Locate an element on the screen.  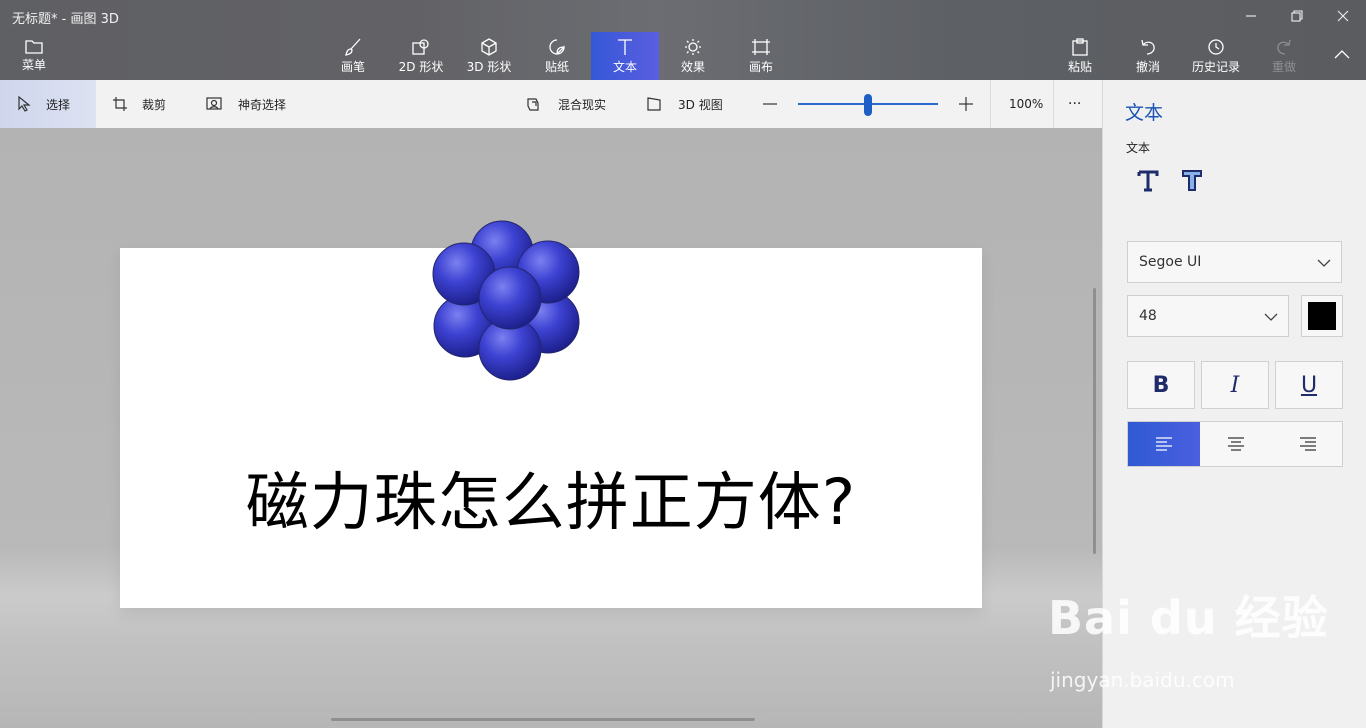
2d-text-icon is located at coordinates (1148, 181).